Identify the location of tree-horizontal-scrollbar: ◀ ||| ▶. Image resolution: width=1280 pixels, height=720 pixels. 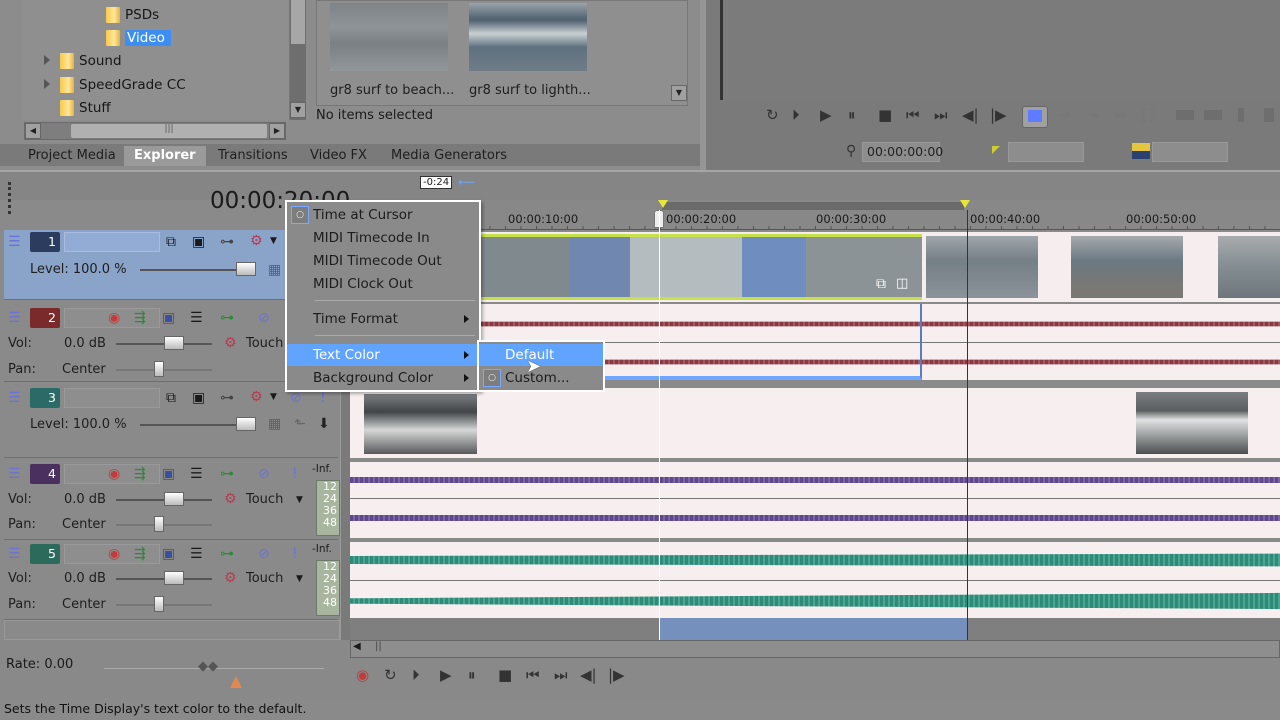
(155, 131).